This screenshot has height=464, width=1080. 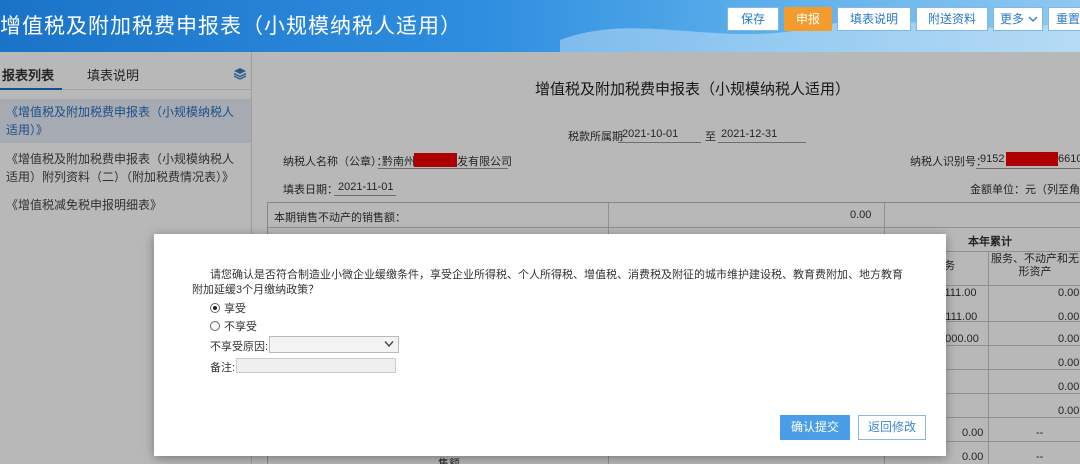 I want to click on option-not-enjoy: 不享受, so click(x=233, y=326).